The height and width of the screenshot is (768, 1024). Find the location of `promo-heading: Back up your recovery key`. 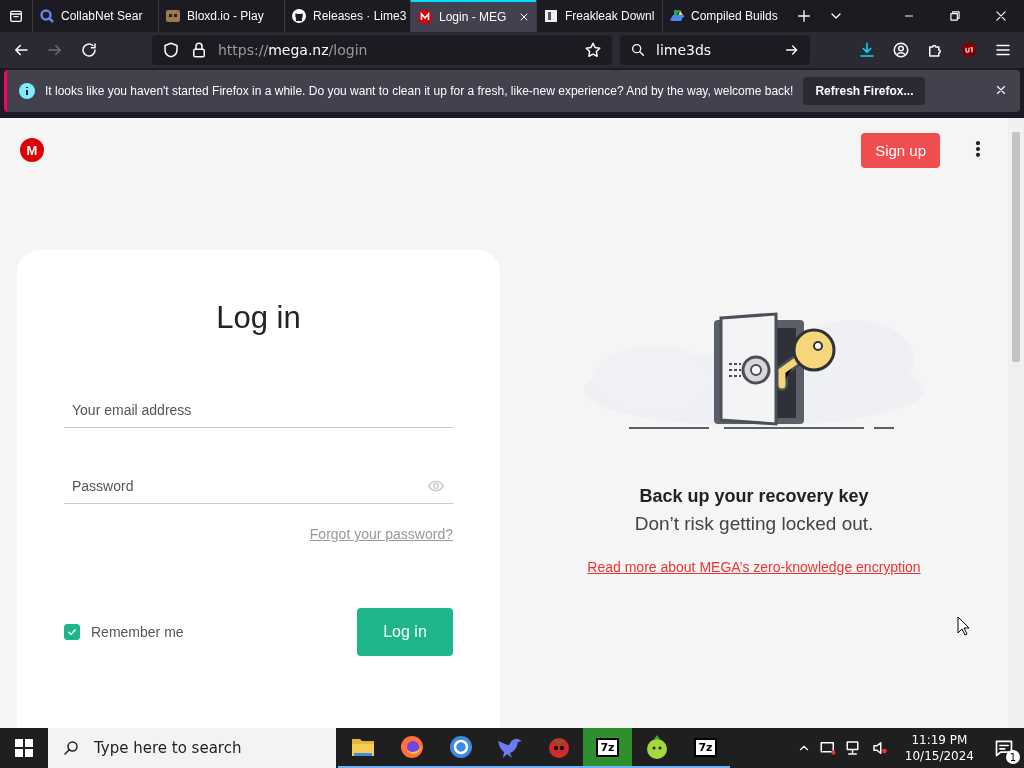

promo-heading: Back up your recovery key is located at coordinates (754, 496).